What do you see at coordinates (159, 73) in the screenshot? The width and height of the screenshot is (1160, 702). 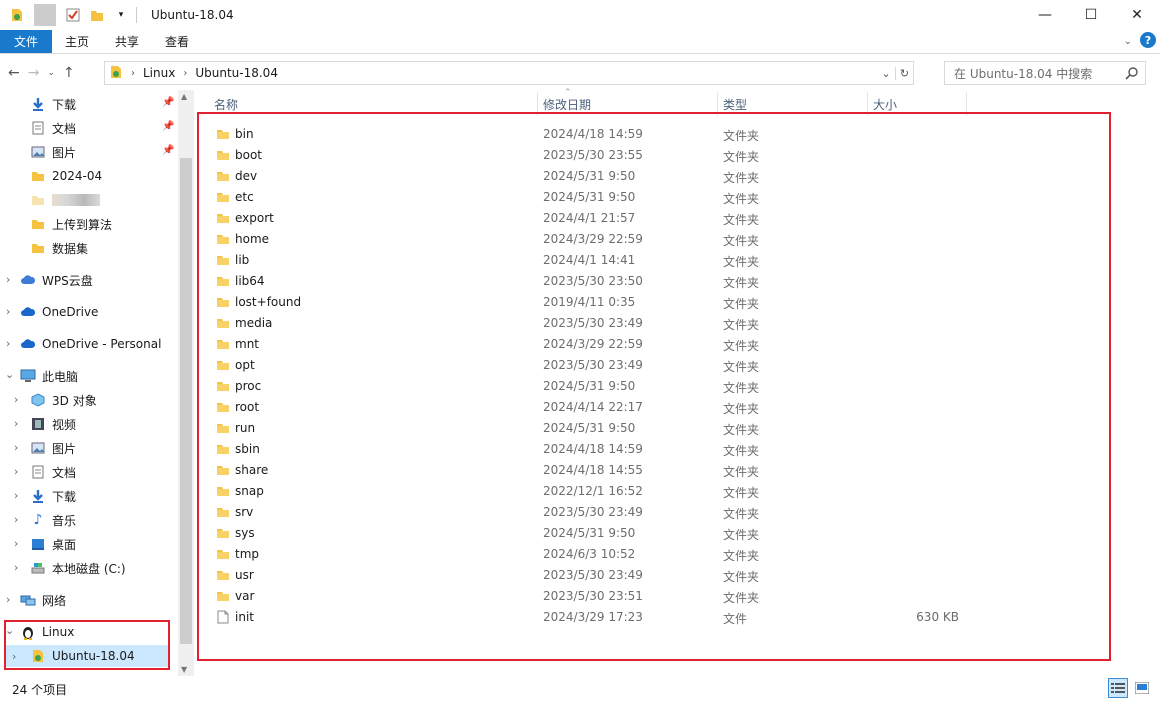 I see `breadcrumb-linux: Linux` at bounding box center [159, 73].